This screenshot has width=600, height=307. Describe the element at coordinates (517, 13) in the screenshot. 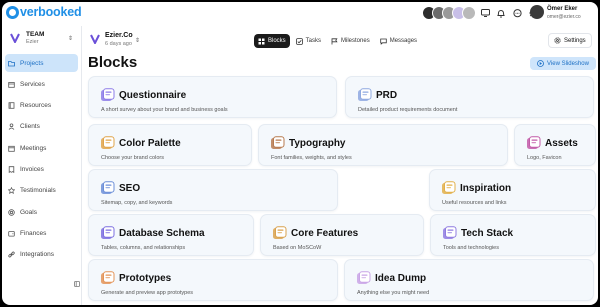

I see `chat-bubble-icon` at that location.